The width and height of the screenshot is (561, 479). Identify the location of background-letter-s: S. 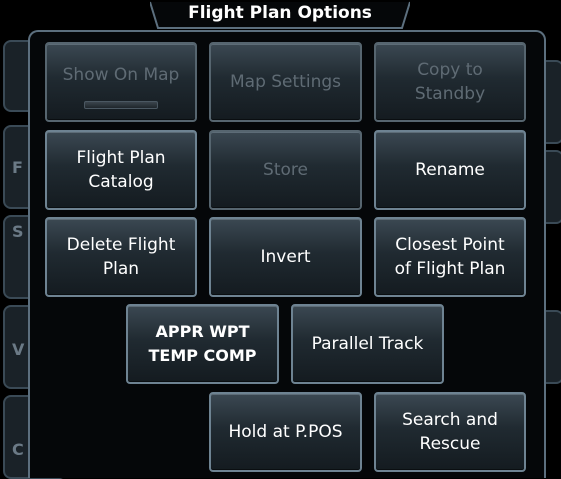
(18, 231).